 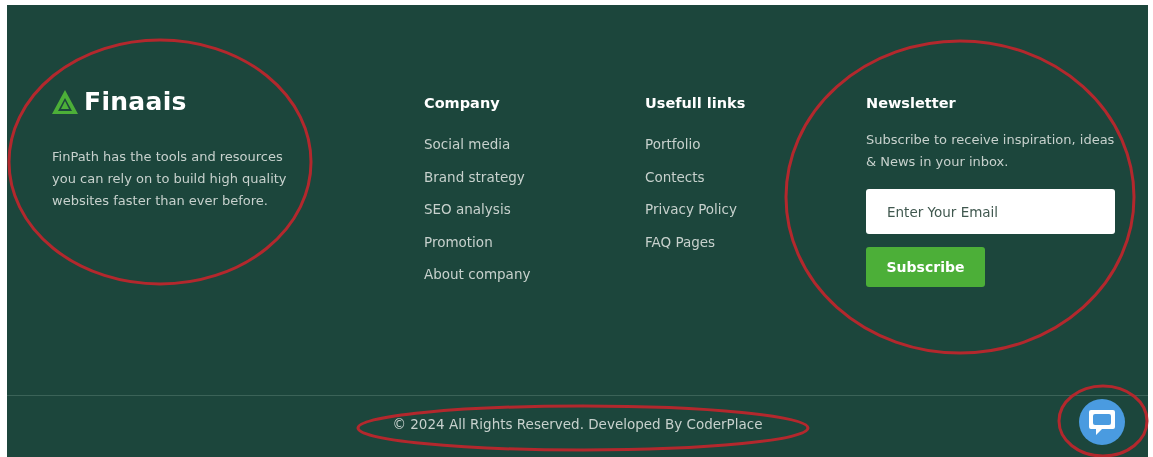 I want to click on column-title: Usefull links, so click(x=696, y=103).